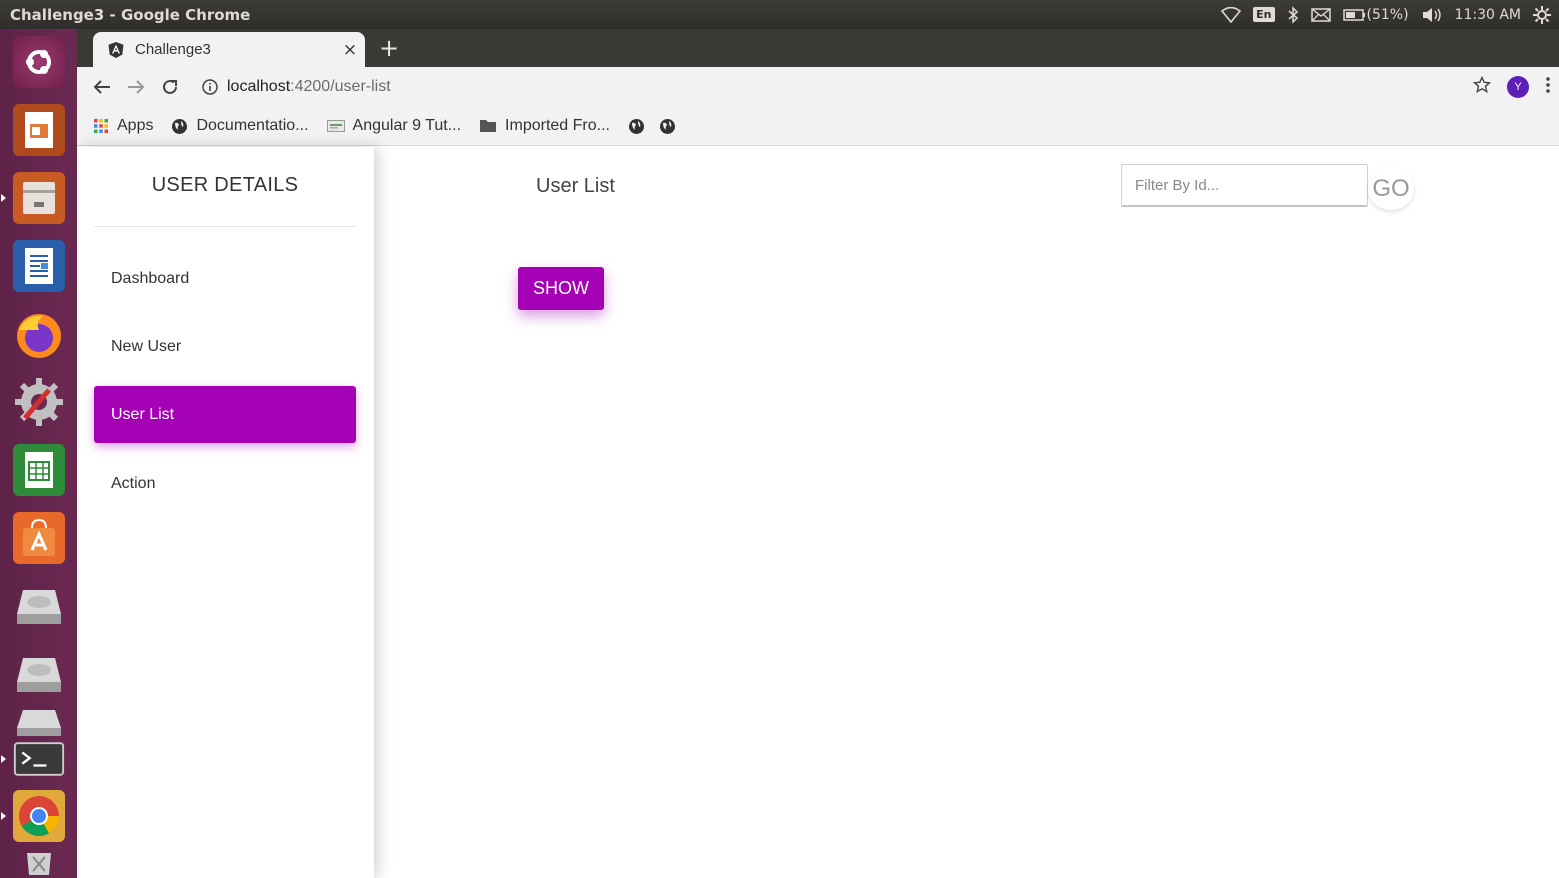 The image size is (1559, 878). I want to click on firefox-icon, so click(39, 334).